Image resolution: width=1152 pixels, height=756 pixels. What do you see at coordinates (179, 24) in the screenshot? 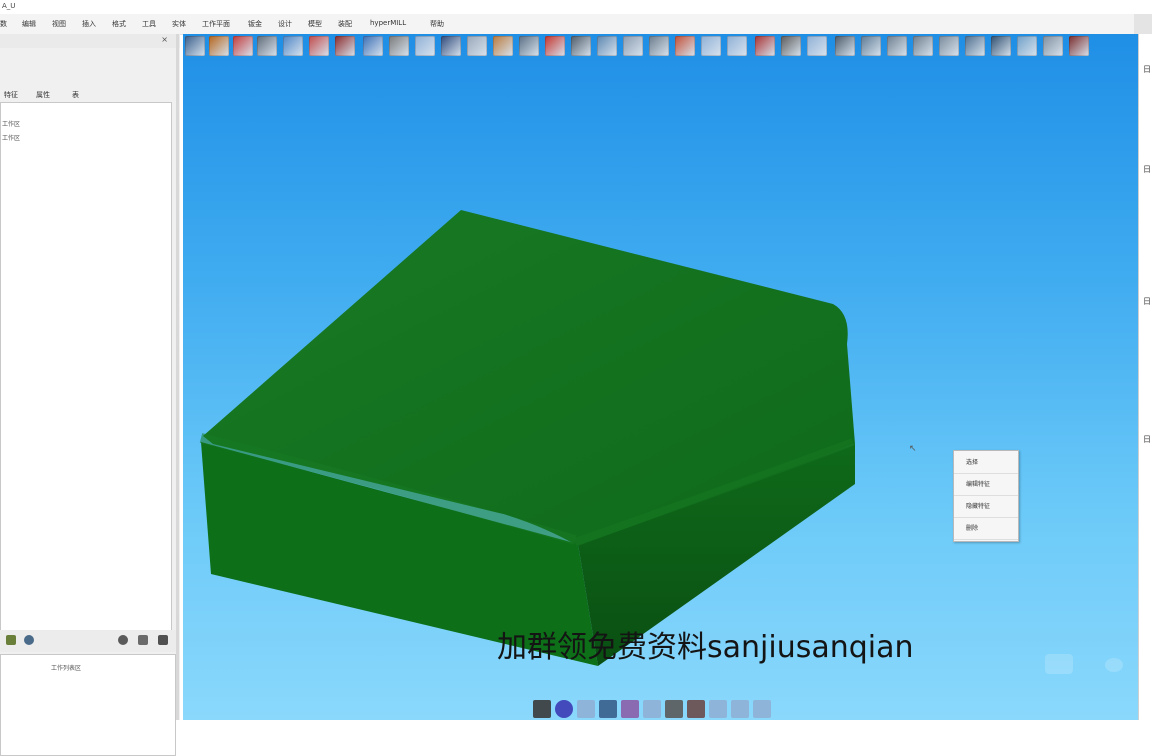
I see `menu-item: 实体` at bounding box center [179, 24].